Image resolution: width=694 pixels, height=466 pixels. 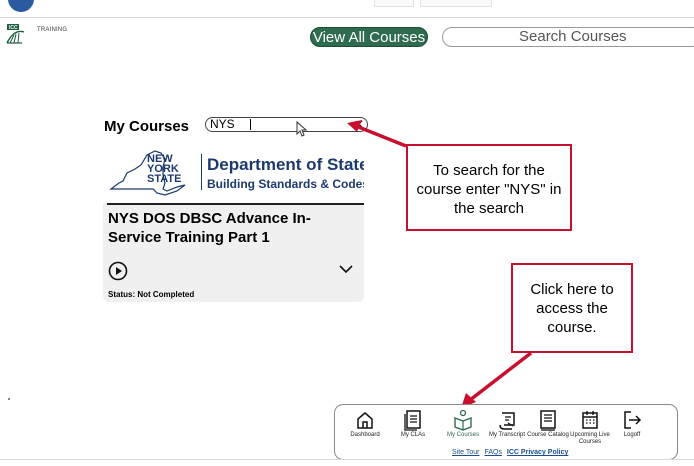 What do you see at coordinates (548, 420) in the screenshot?
I see `catalog-icon` at bounding box center [548, 420].